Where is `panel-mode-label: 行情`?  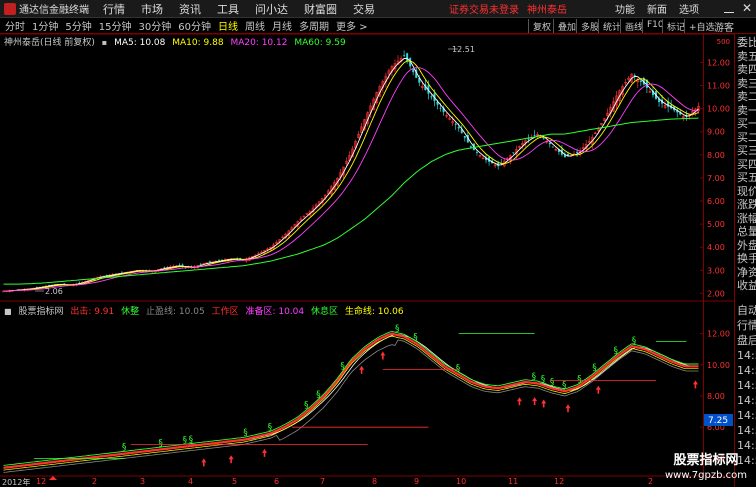 panel-mode-label: 行情 is located at coordinates (746, 325).